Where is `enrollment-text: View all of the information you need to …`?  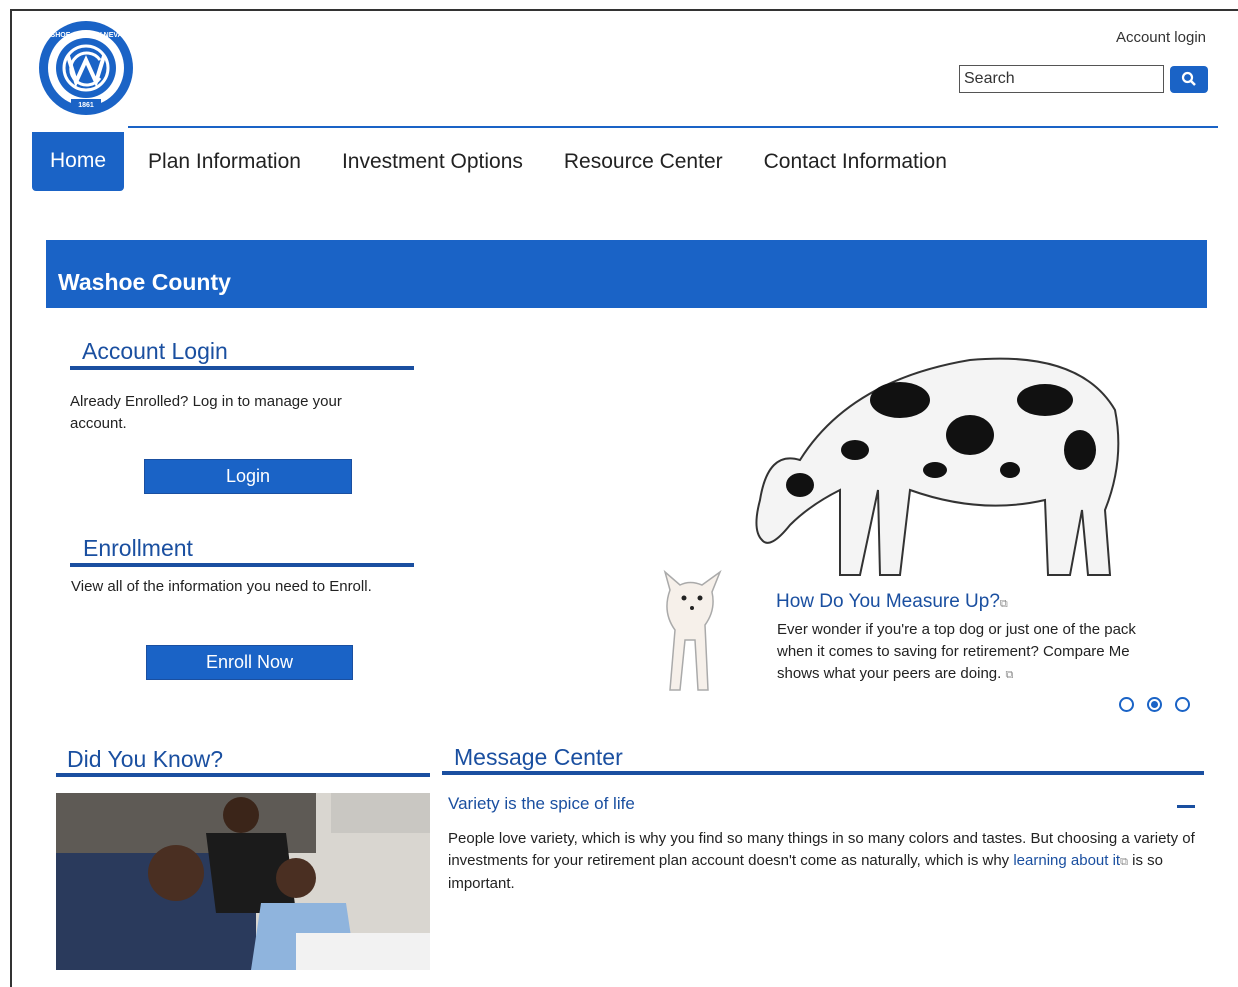 enrollment-text: View all of the information you need to … is located at coordinates (221, 586).